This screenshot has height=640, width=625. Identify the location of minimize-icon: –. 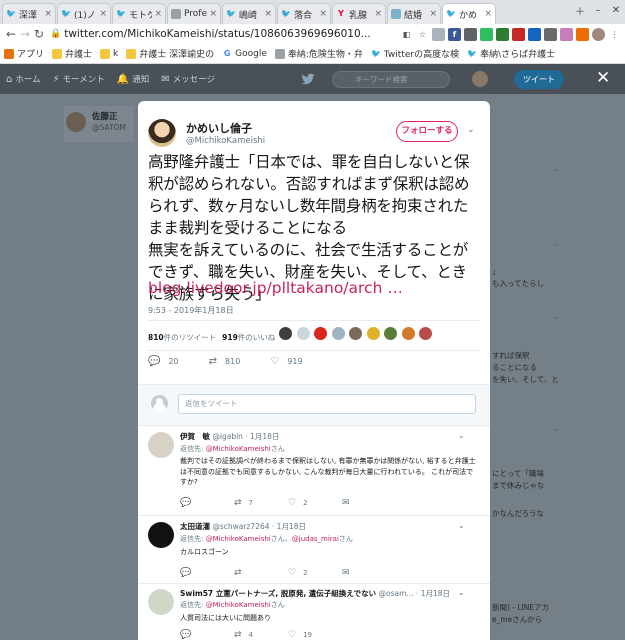
(598, 10).